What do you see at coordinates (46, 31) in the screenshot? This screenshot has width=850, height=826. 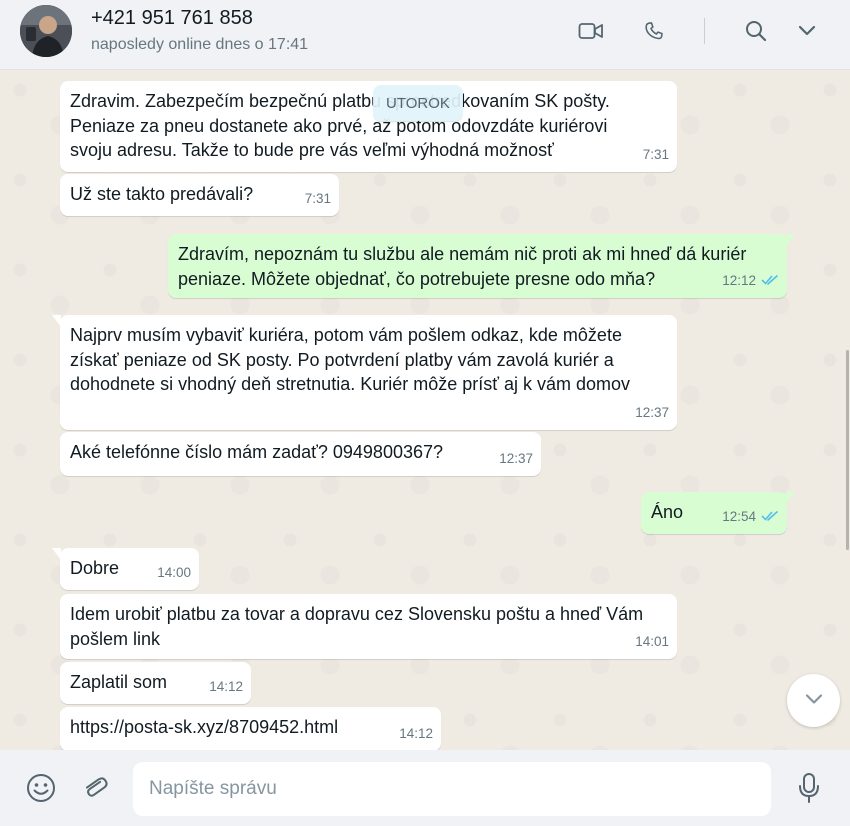 I see `contact-avatar` at bounding box center [46, 31].